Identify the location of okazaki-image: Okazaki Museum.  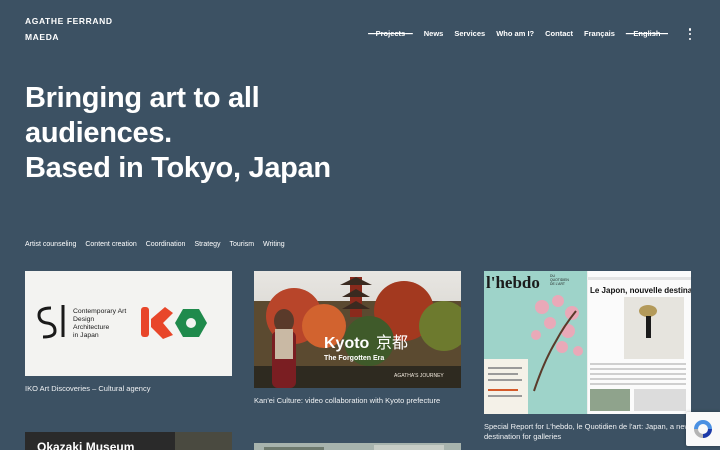
(128, 441).